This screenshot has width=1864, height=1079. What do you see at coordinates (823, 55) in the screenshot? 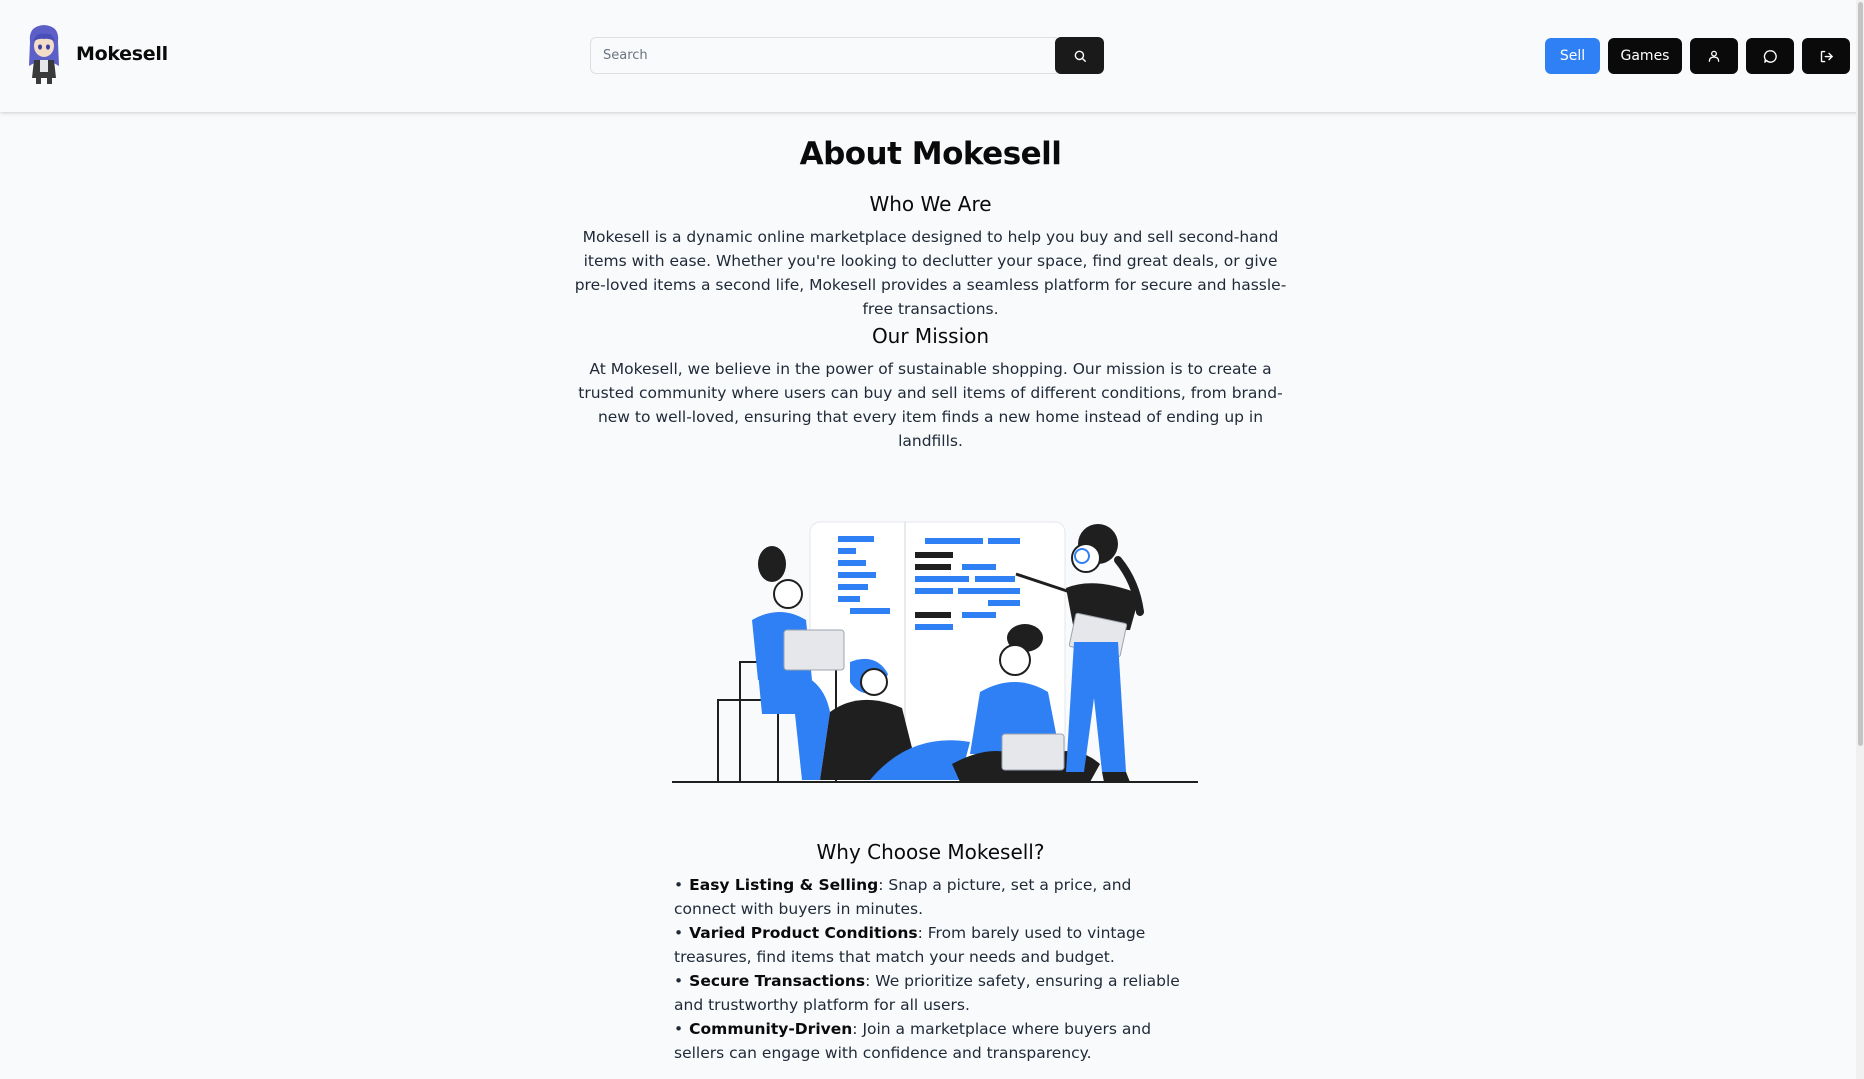
I see `search-input` at bounding box center [823, 55].